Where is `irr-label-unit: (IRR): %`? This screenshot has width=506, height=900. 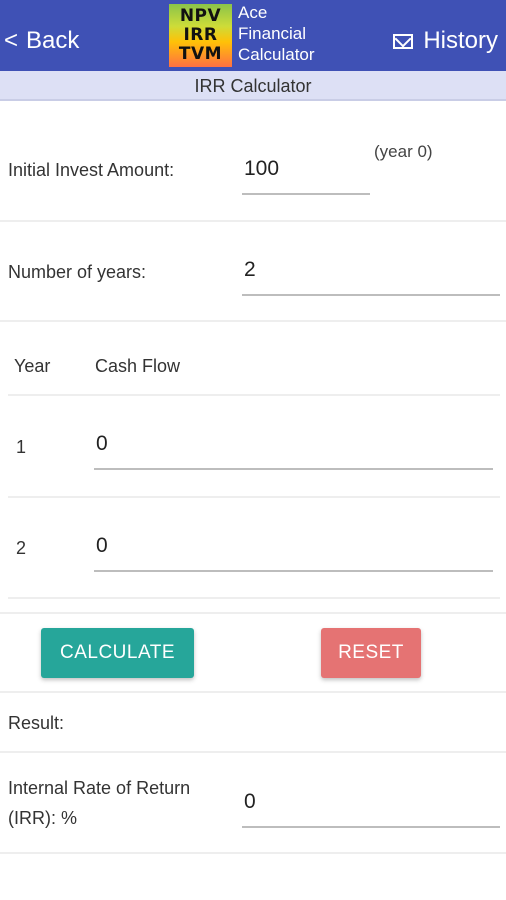
irr-label-unit: (IRR): % is located at coordinates (42, 818).